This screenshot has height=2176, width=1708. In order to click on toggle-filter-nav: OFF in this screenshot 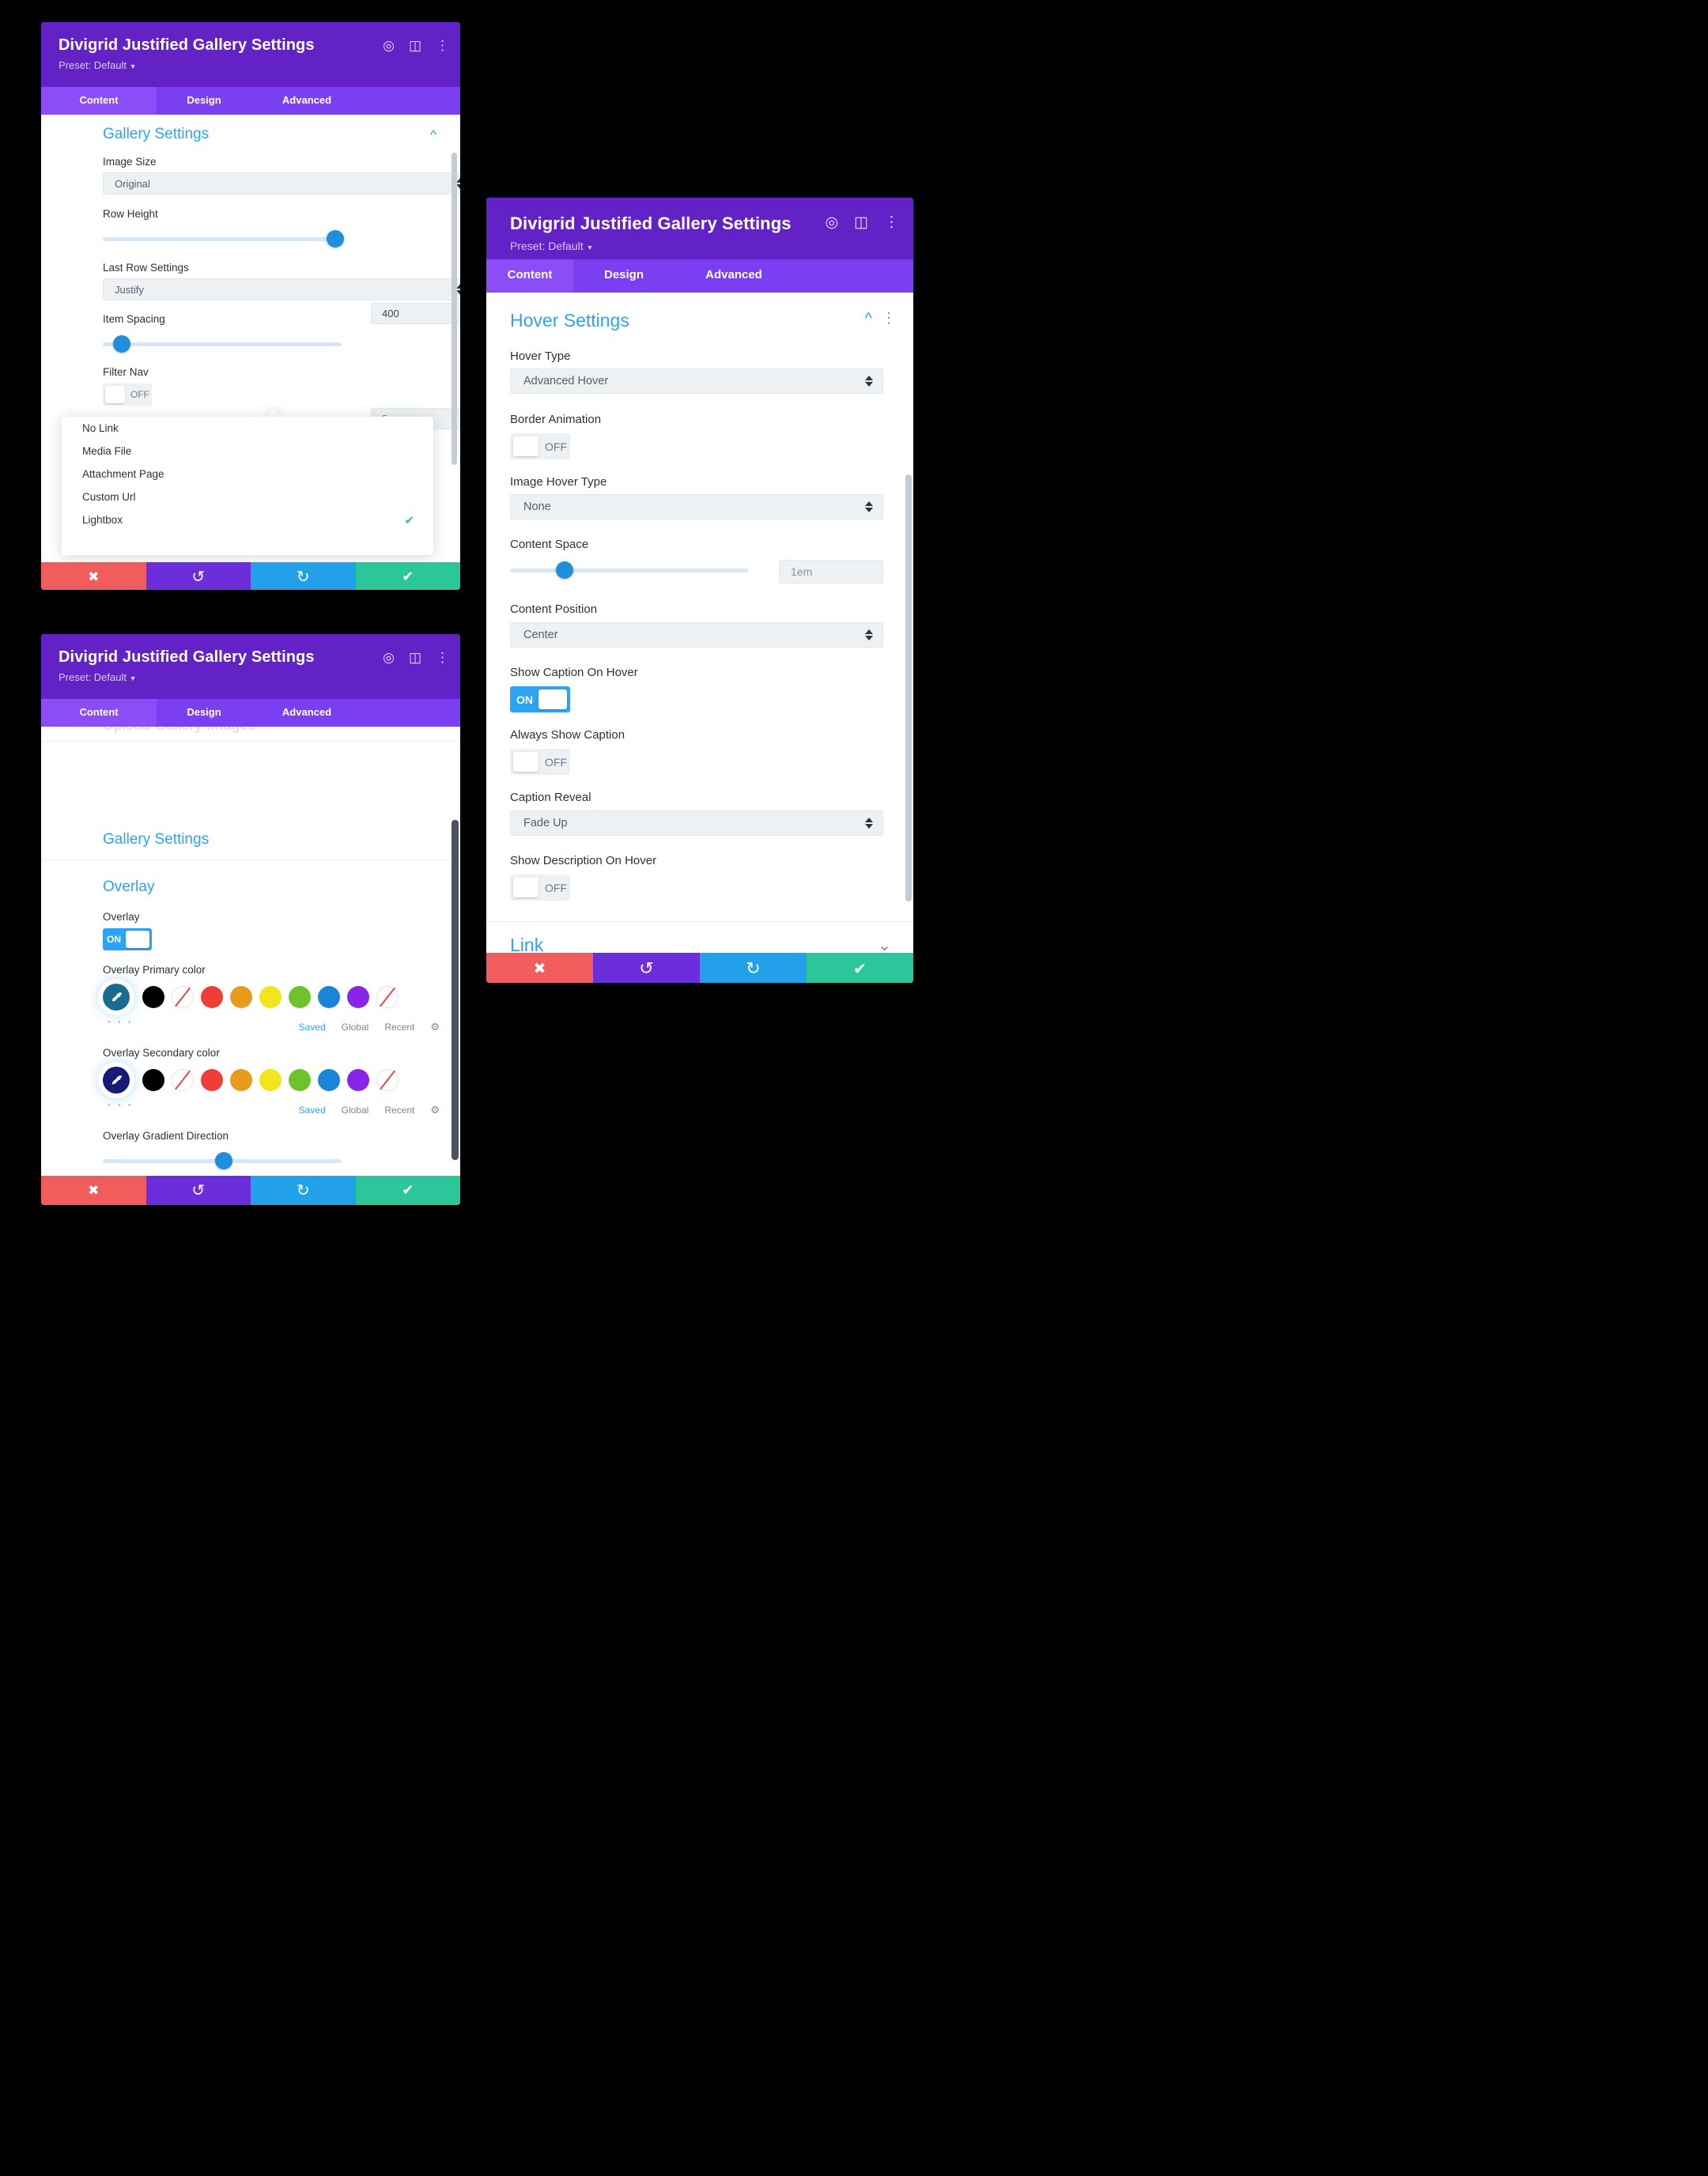, I will do `click(127, 394)`.